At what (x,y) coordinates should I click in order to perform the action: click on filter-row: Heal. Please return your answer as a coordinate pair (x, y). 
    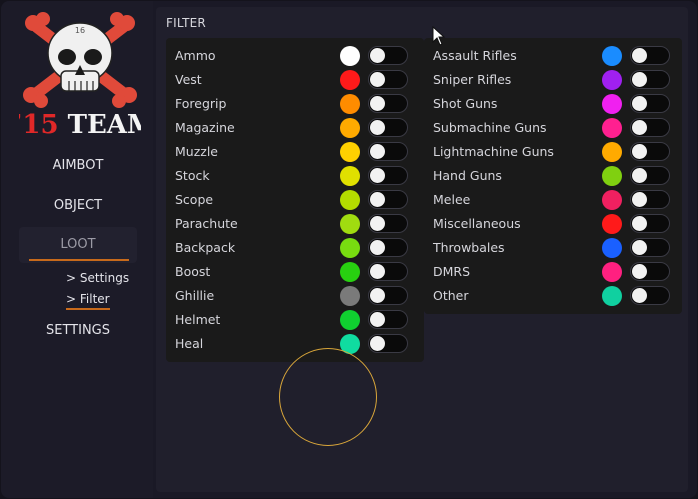
    Looking at the image, I should click on (295, 344).